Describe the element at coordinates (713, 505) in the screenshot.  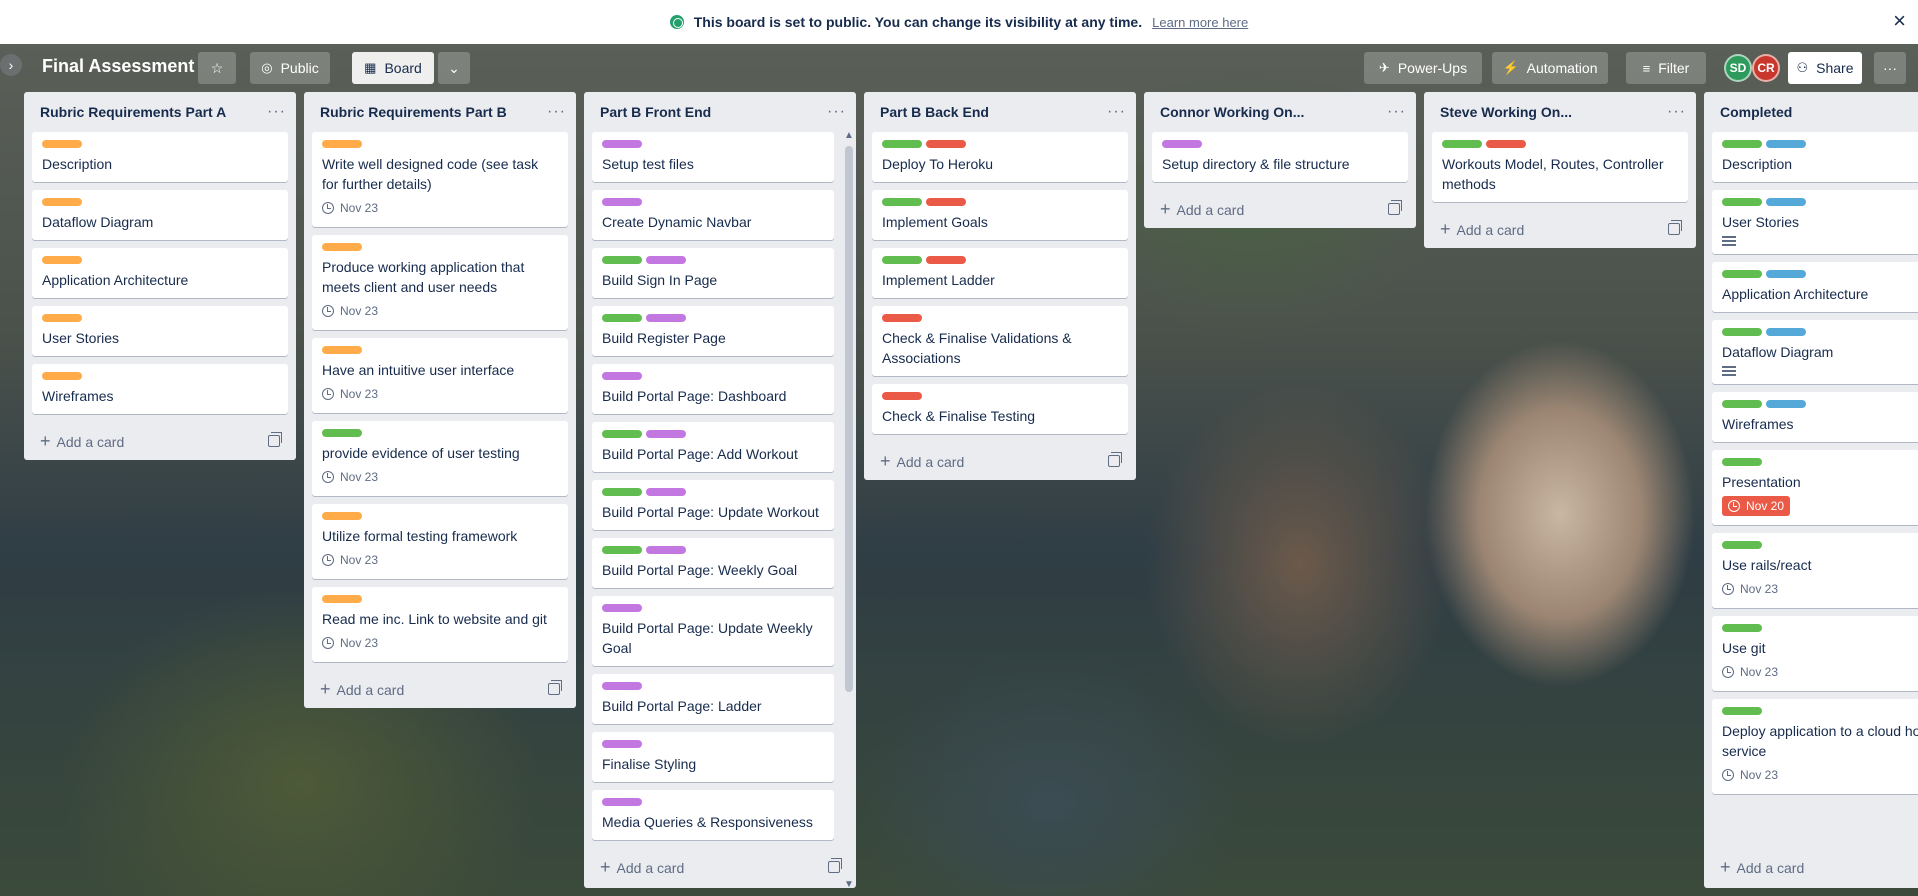
I see `card: Build Portal Page: Update Workout` at that location.